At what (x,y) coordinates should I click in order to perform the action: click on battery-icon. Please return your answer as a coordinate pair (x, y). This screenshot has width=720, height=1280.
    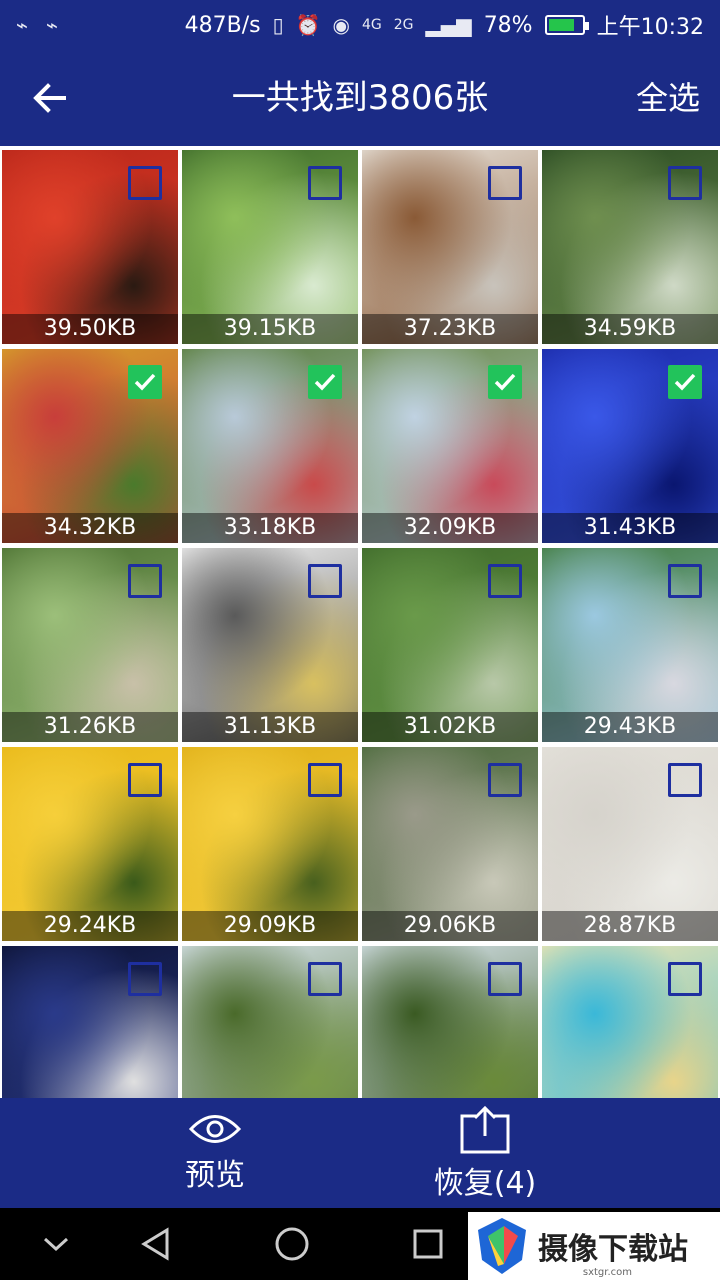
    Looking at the image, I should click on (566, 25).